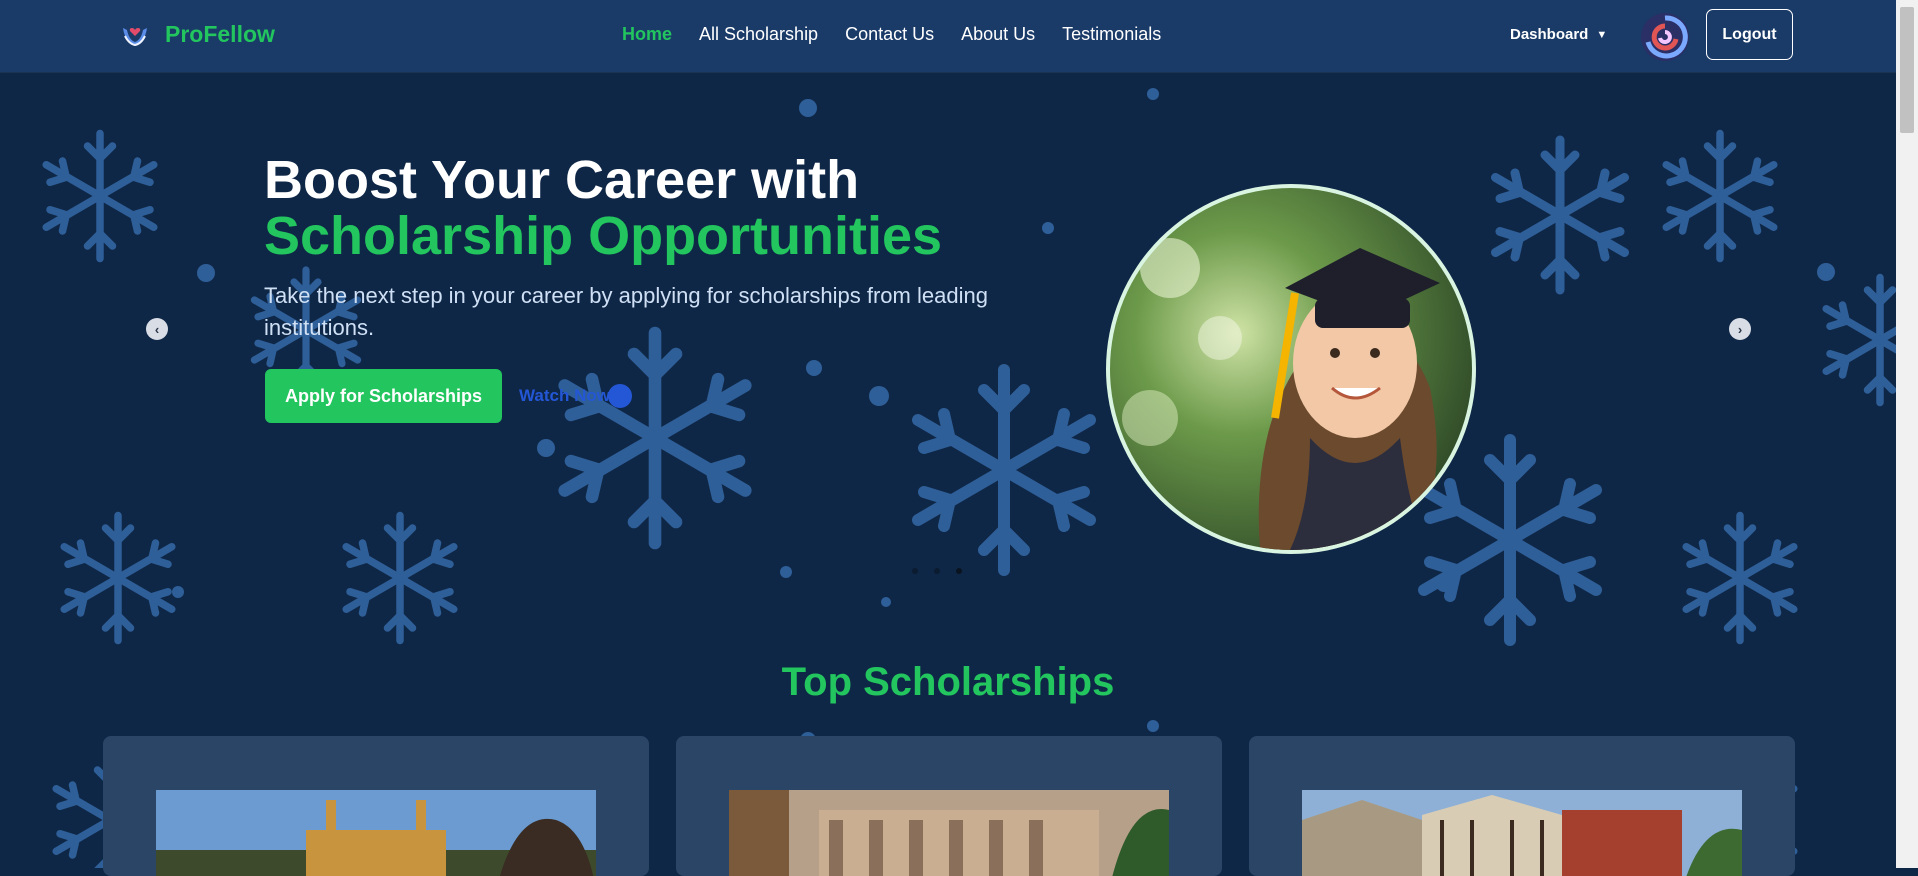 The image size is (1918, 876). What do you see at coordinates (564, 395) in the screenshot?
I see `watch-now-label: Watch Now` at bounding box center [564, 395].